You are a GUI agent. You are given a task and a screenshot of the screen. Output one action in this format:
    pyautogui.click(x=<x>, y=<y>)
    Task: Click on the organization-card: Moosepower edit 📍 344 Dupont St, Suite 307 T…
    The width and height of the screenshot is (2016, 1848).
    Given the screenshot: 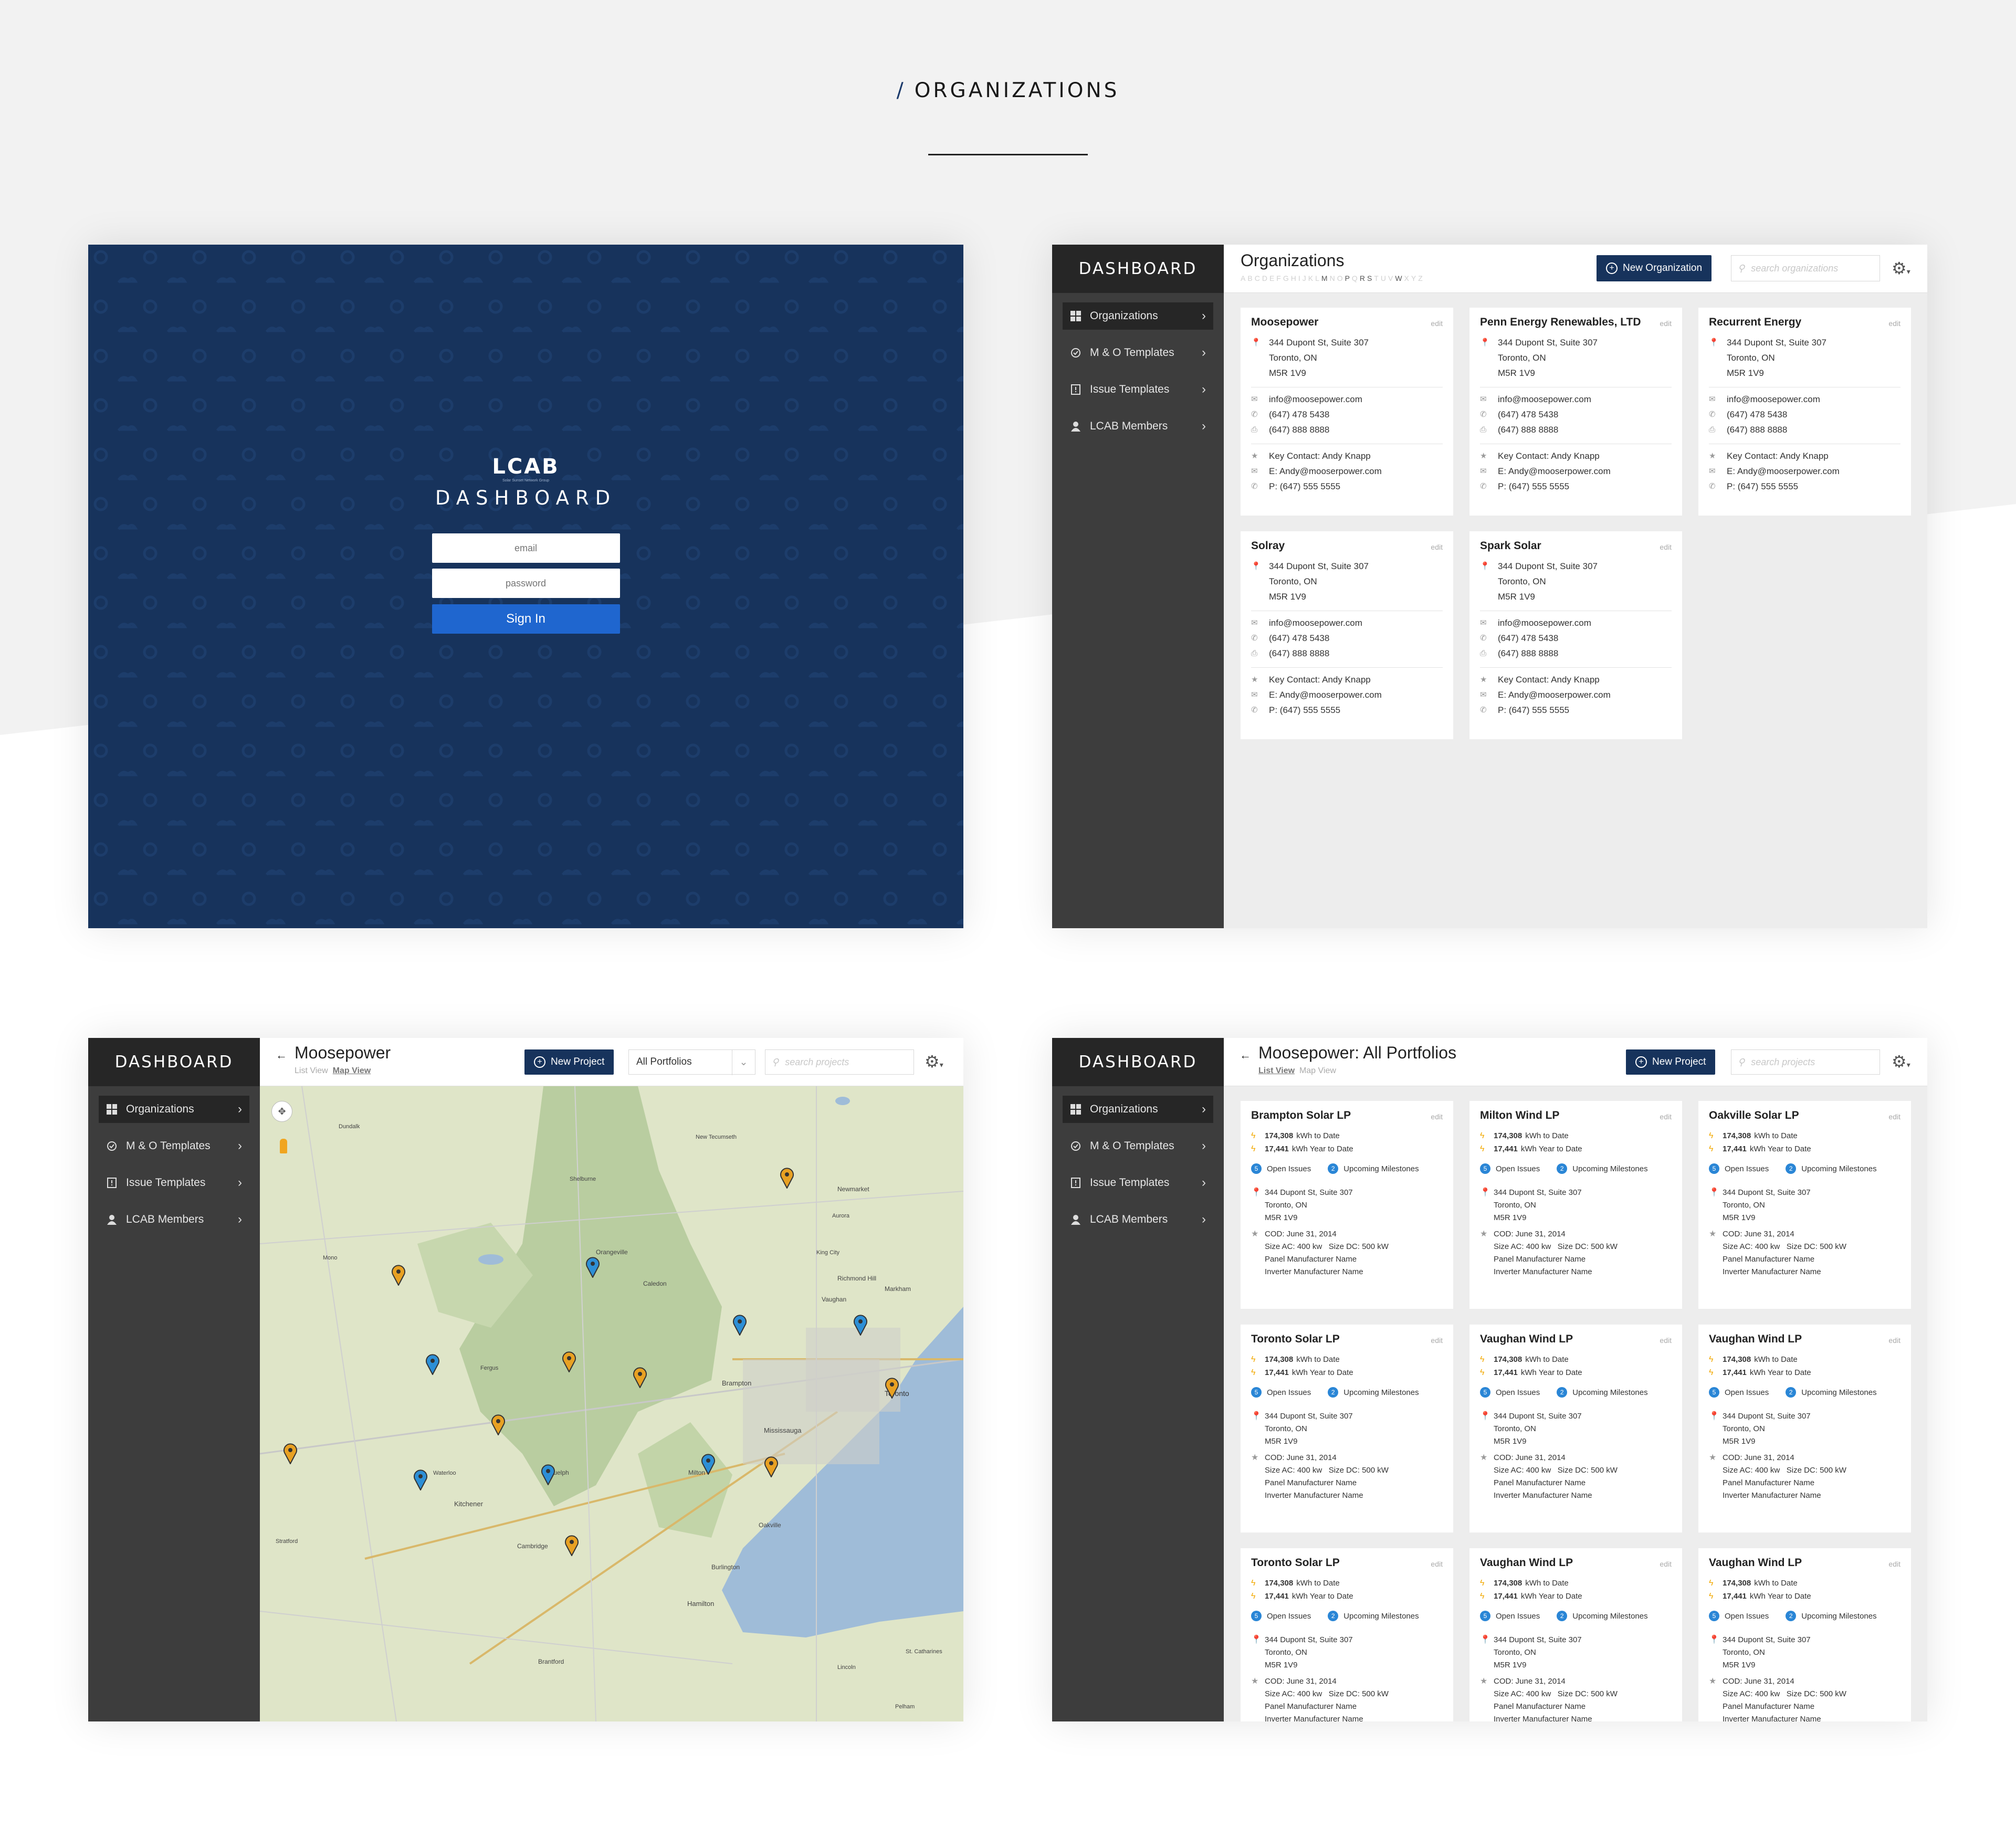 What is the action you would take?
    pyautogui.click(x=1347, y=412)
    